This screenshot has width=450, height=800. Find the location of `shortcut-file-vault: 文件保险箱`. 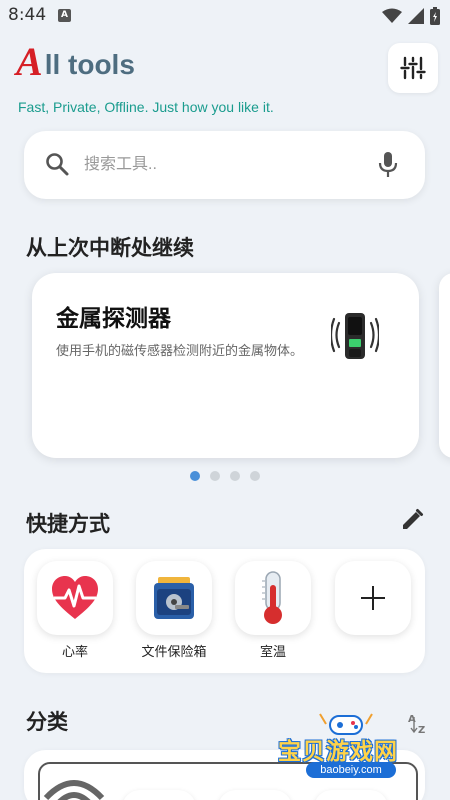

shortcut-file-vault: 文件保险箱 is located at coordinates (174, 610).